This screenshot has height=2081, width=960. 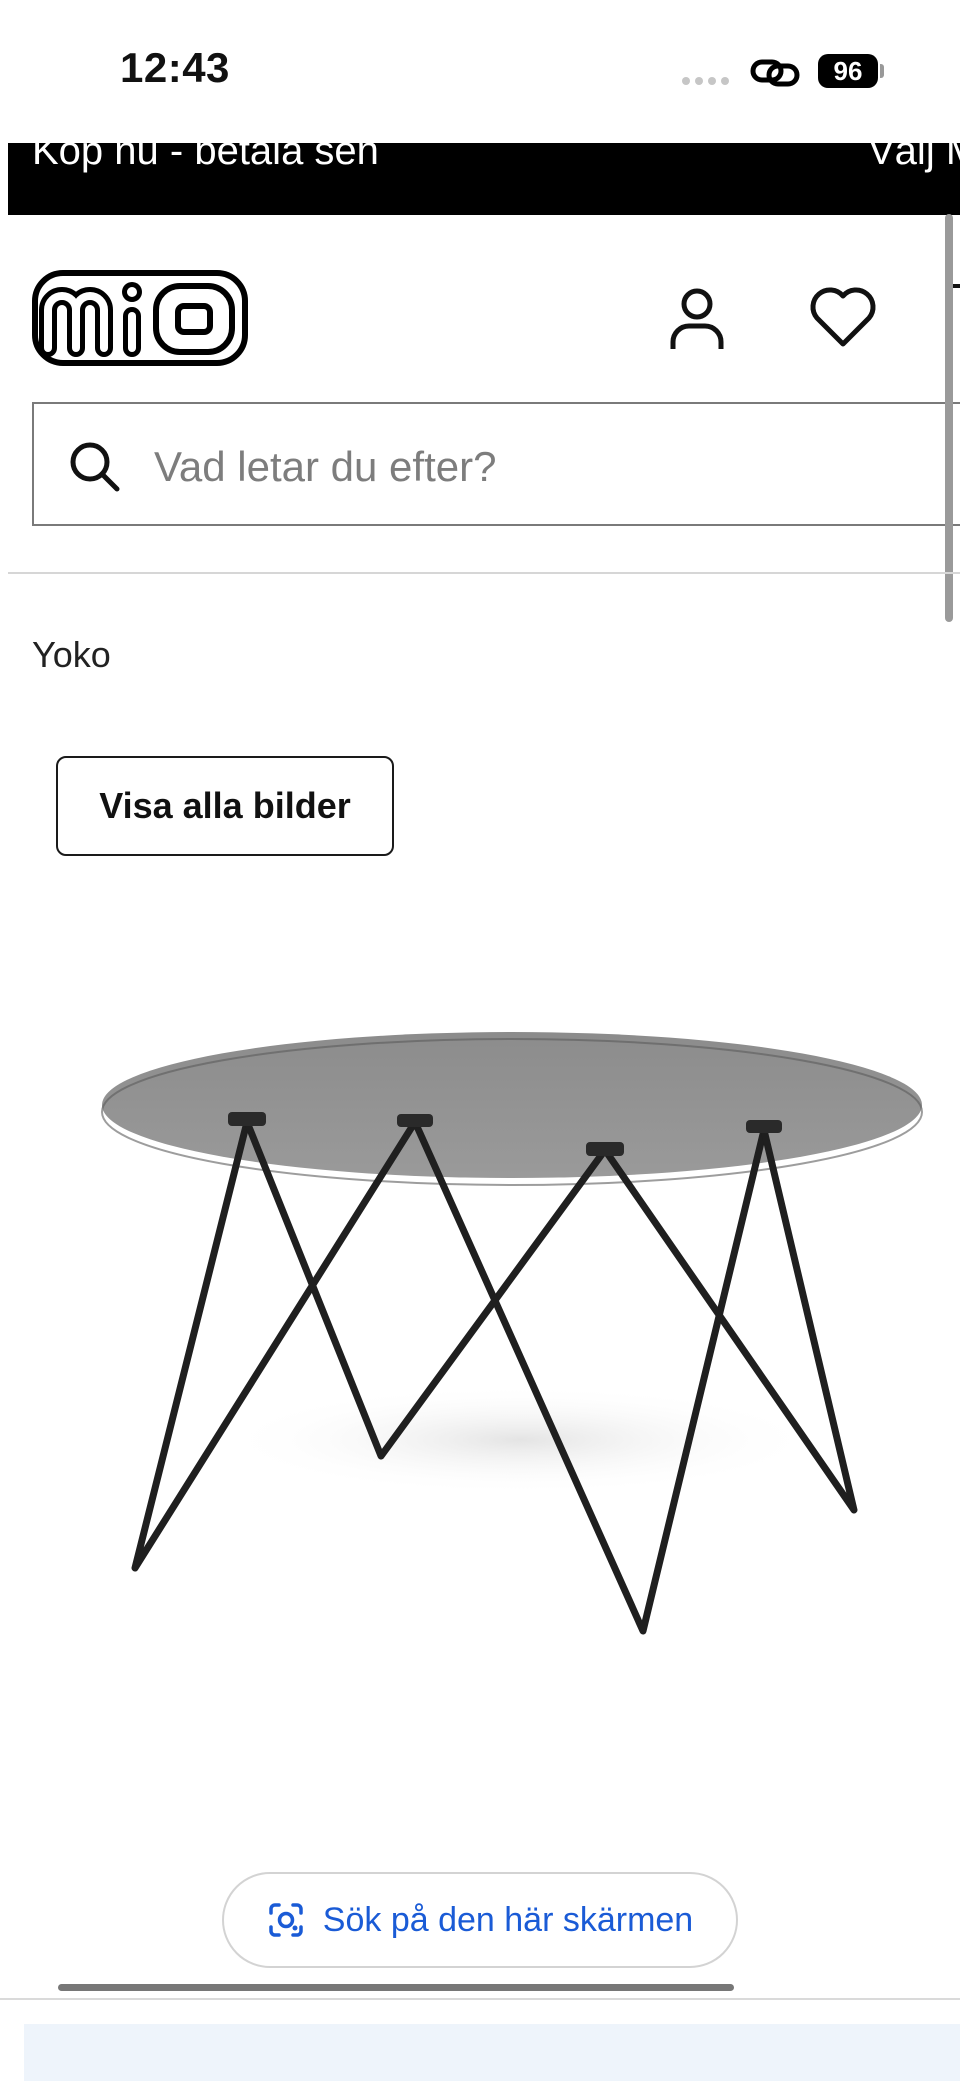 I want to click on show-all-images-button: Visa alla bilder, so click(x=225, y=806).